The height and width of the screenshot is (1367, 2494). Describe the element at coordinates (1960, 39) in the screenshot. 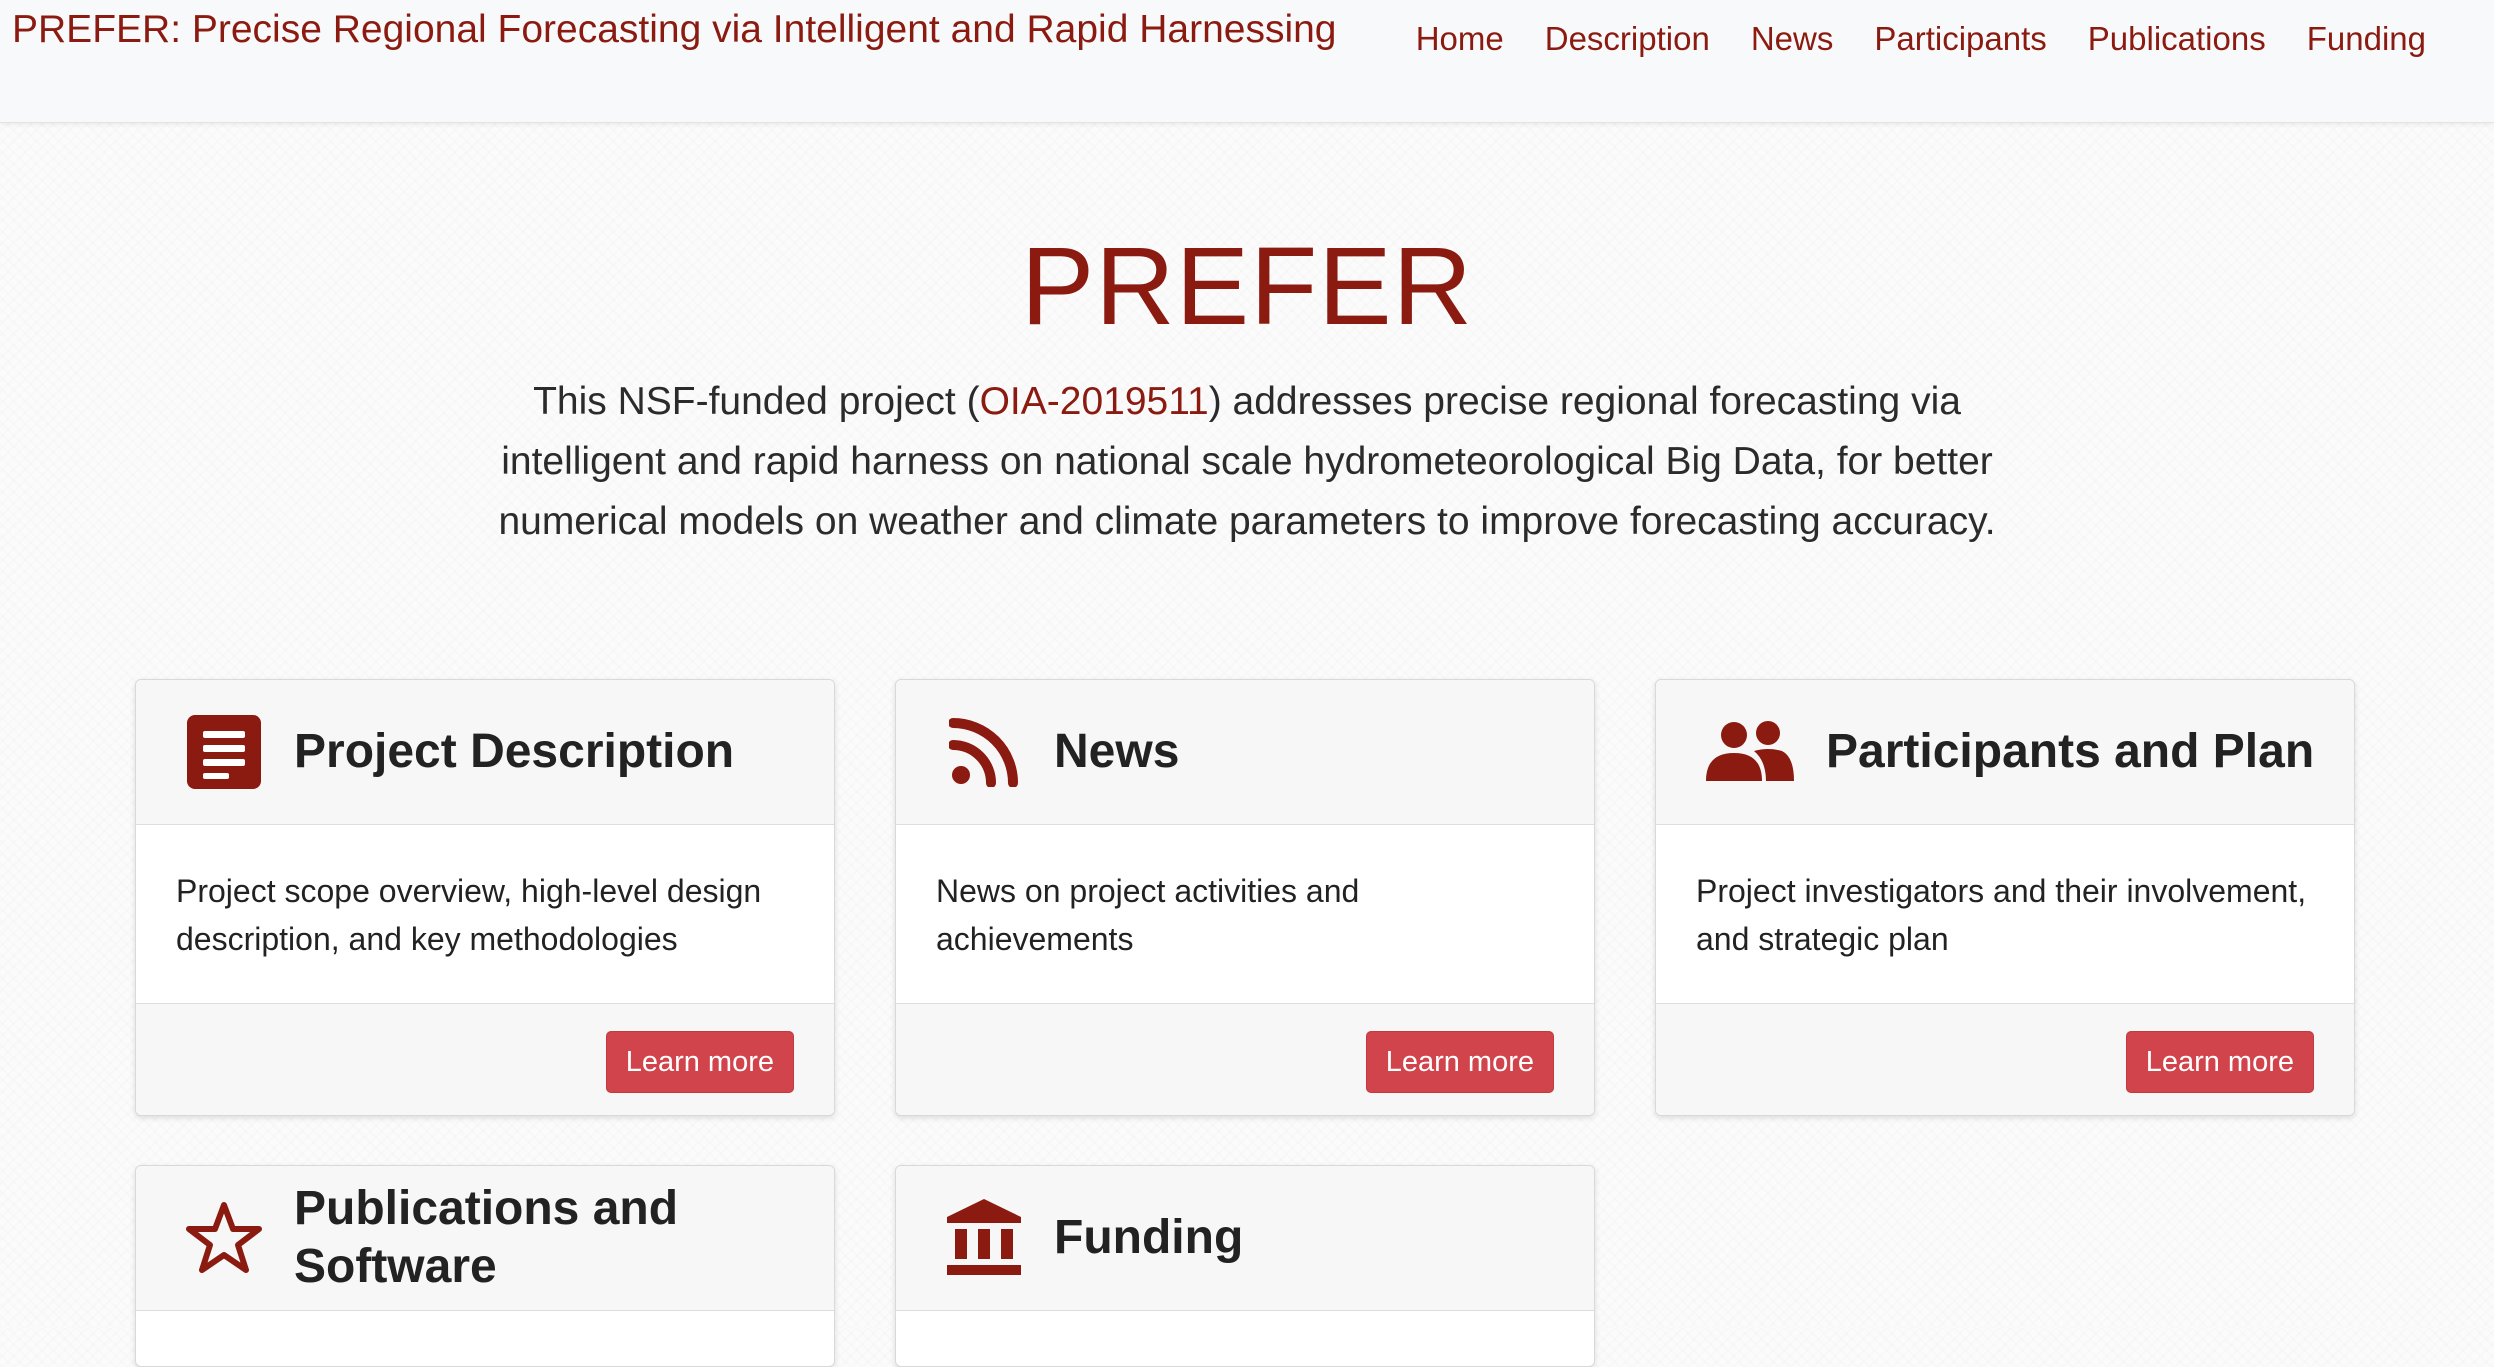

I see `nav-link-participants: Participants` at that location.